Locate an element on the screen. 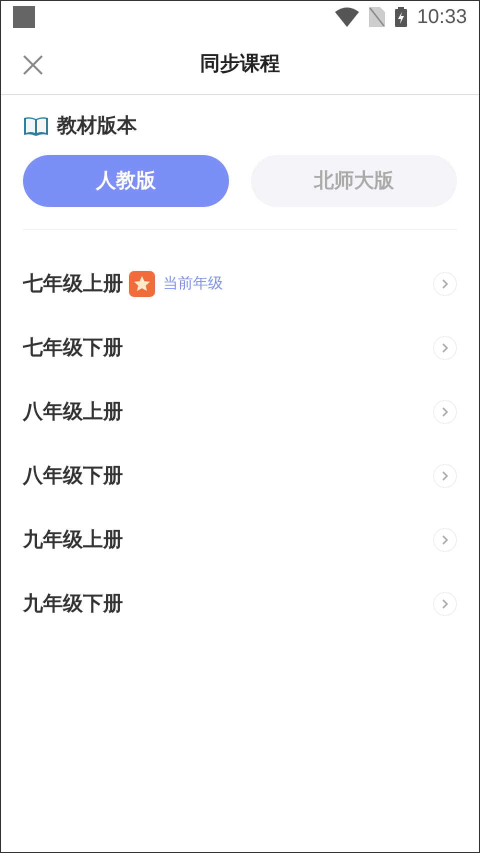 The image size is (480, 853). open-book-icon is located at coordinates (36, 126).